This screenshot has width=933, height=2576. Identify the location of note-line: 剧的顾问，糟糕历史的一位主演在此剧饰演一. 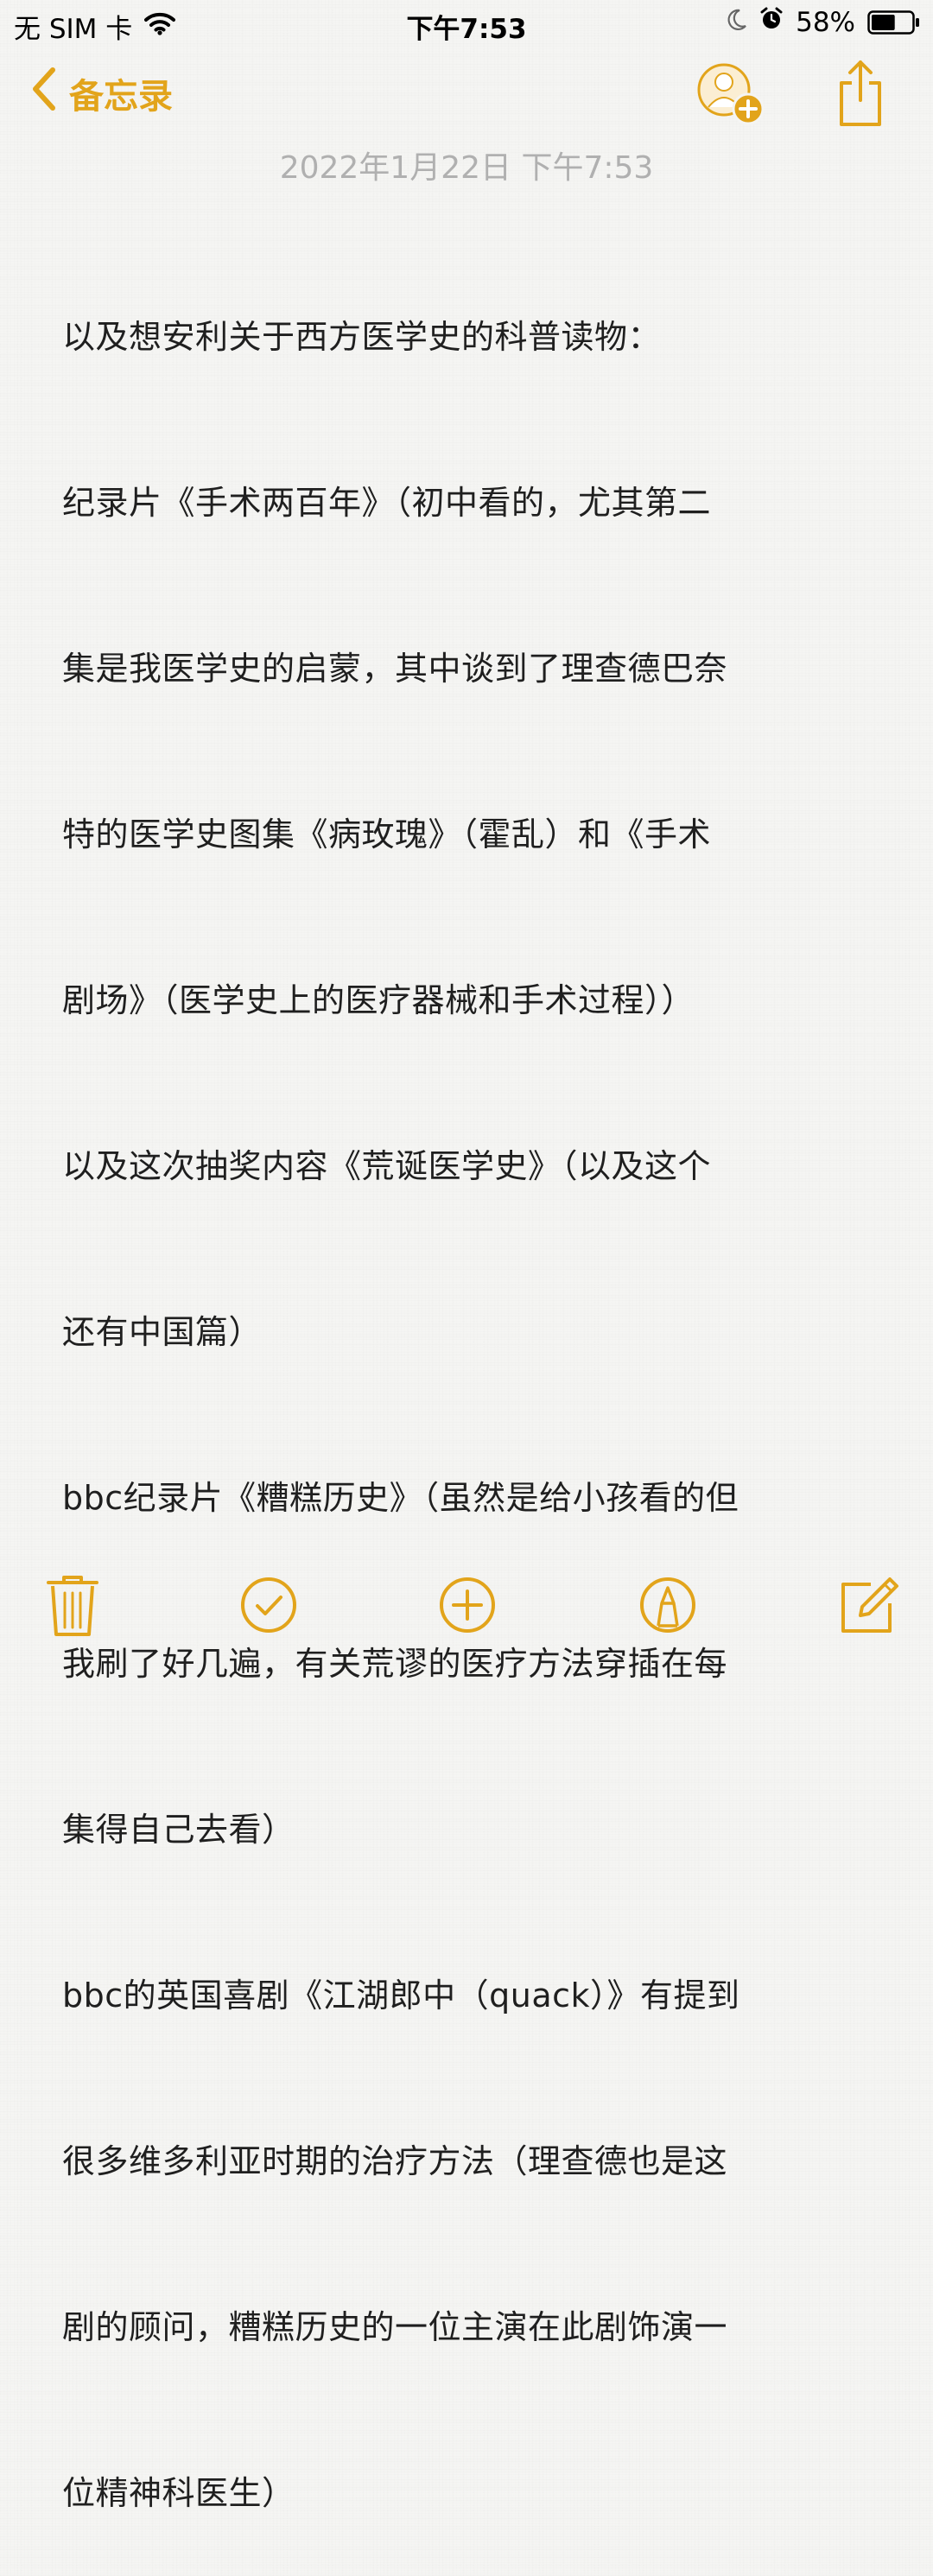
(395, 2327).